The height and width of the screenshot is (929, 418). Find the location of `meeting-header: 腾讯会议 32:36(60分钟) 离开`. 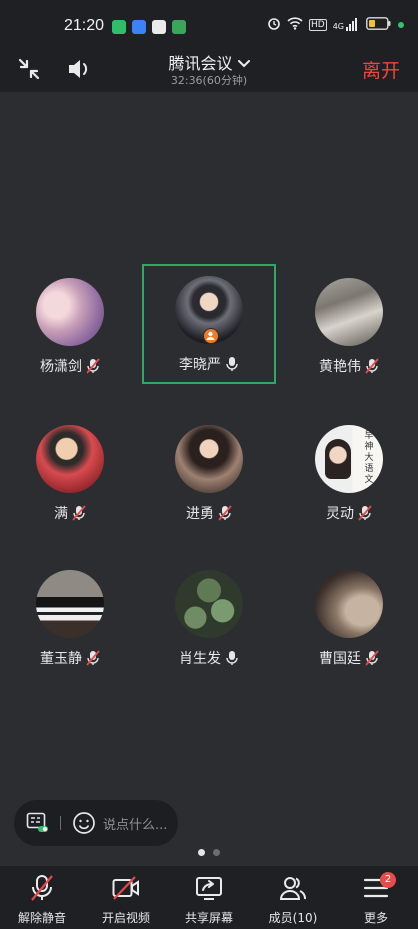

meeting-header: 腾讯会议 32:36(60分钟) 离开 is located at coordinates (209, 71).